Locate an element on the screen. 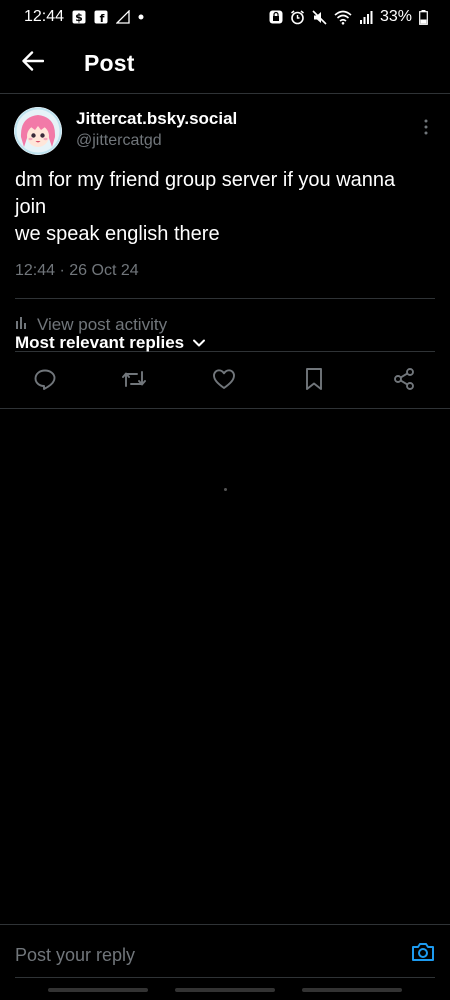  reply-composer: Post your reply is located at coordinates (225, 952).